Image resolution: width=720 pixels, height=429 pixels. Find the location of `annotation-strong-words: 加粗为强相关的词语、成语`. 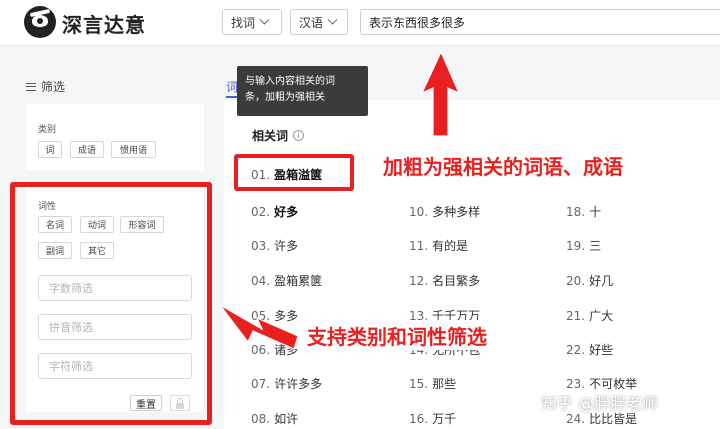

annotation-strong-words: 加粗为强相关的词语、成语 is located at coordinates (503, 167).